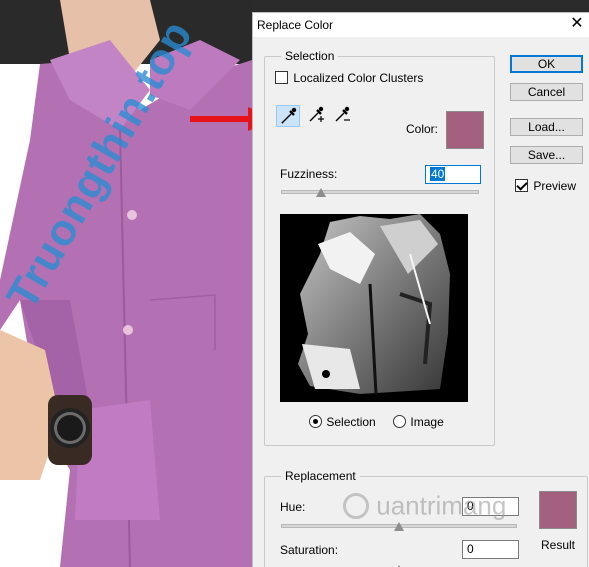 The height and width of the screenshot is (567, 589). Describe the element at coordinates (320, 192) in the screenshot. I see `fuzziness-slider-thumb` at that location.